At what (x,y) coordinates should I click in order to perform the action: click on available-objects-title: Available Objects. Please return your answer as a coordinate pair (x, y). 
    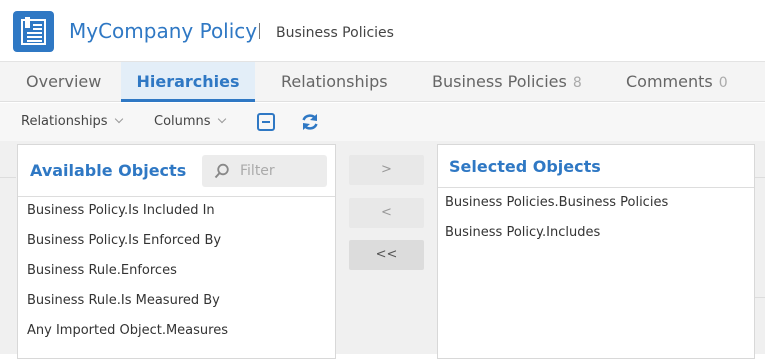
    Looking at the image, I should click on (108, 170).